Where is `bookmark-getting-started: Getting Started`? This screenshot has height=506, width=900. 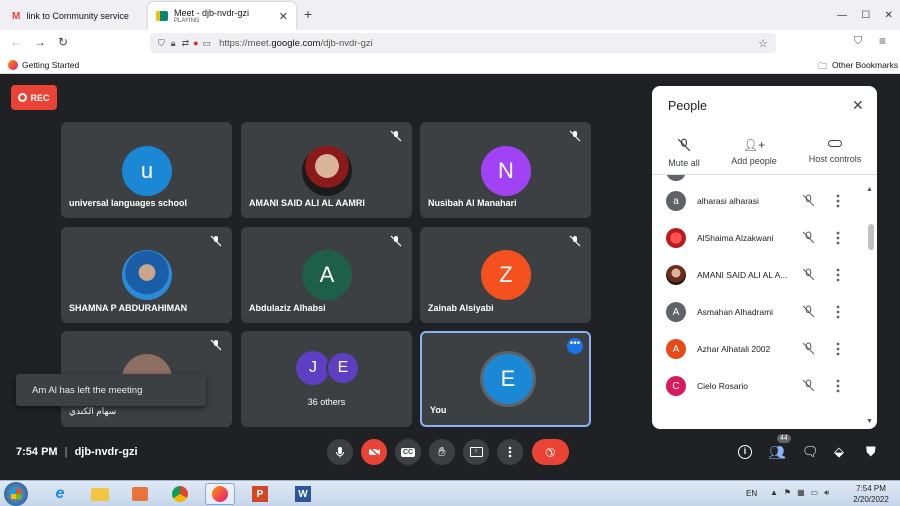 bookmark-getting-started: Getting Started is located at coordinates (50, 65).